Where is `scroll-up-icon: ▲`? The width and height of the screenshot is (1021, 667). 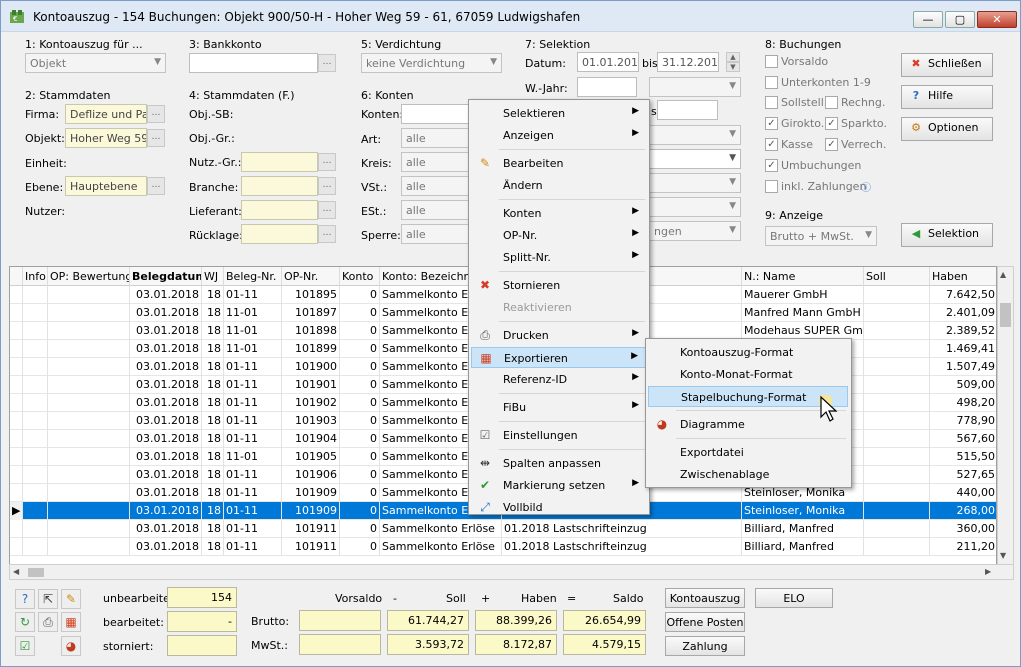 scroll-up-icon: ▲ is located at coordinates (1003, 274).